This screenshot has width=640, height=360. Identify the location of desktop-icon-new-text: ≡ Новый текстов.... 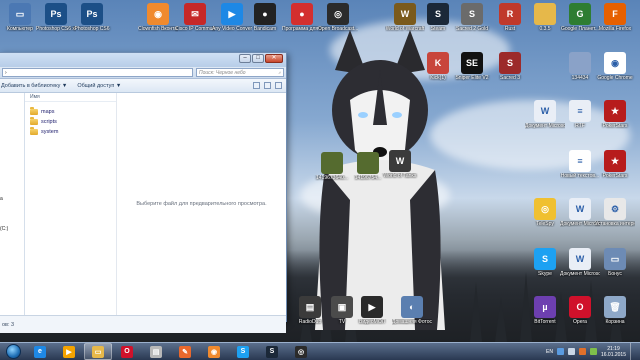
(580, 164).